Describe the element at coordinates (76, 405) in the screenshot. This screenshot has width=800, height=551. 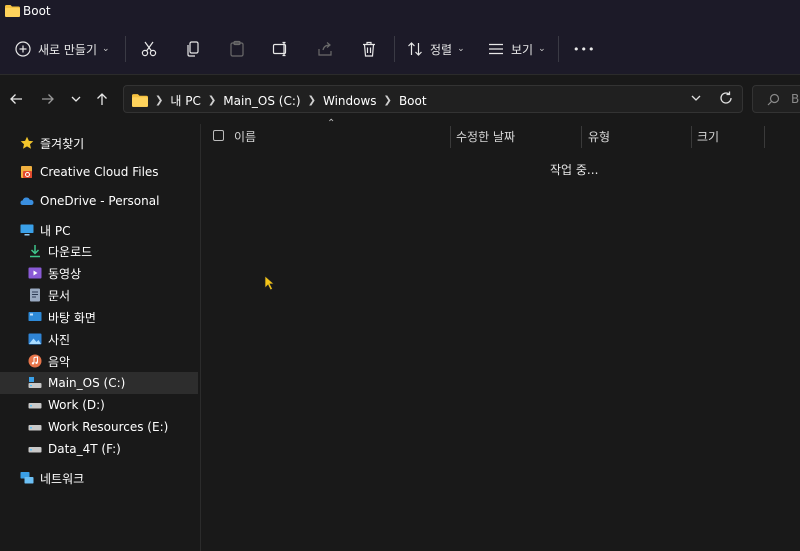
I see `sidebar-item-label: Work (D:)` at that location.